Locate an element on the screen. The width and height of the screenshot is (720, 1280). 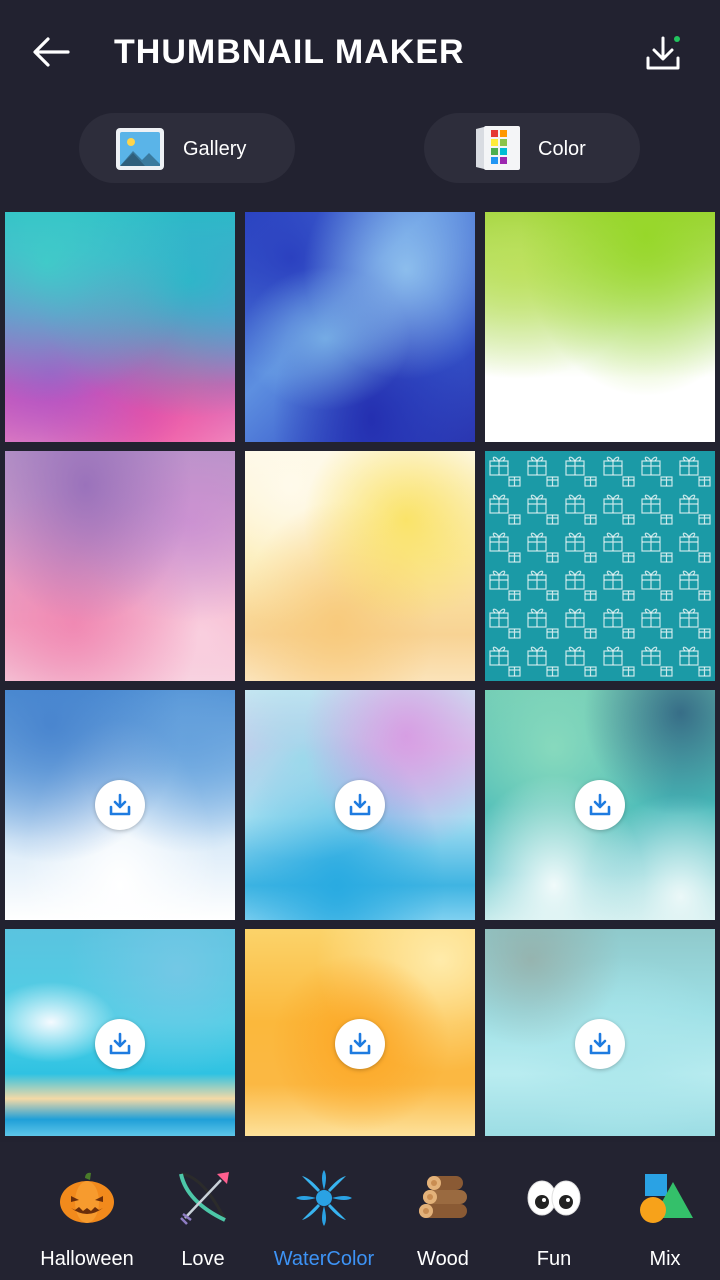
gallery-image-icon is located at coordinates (140, 149).